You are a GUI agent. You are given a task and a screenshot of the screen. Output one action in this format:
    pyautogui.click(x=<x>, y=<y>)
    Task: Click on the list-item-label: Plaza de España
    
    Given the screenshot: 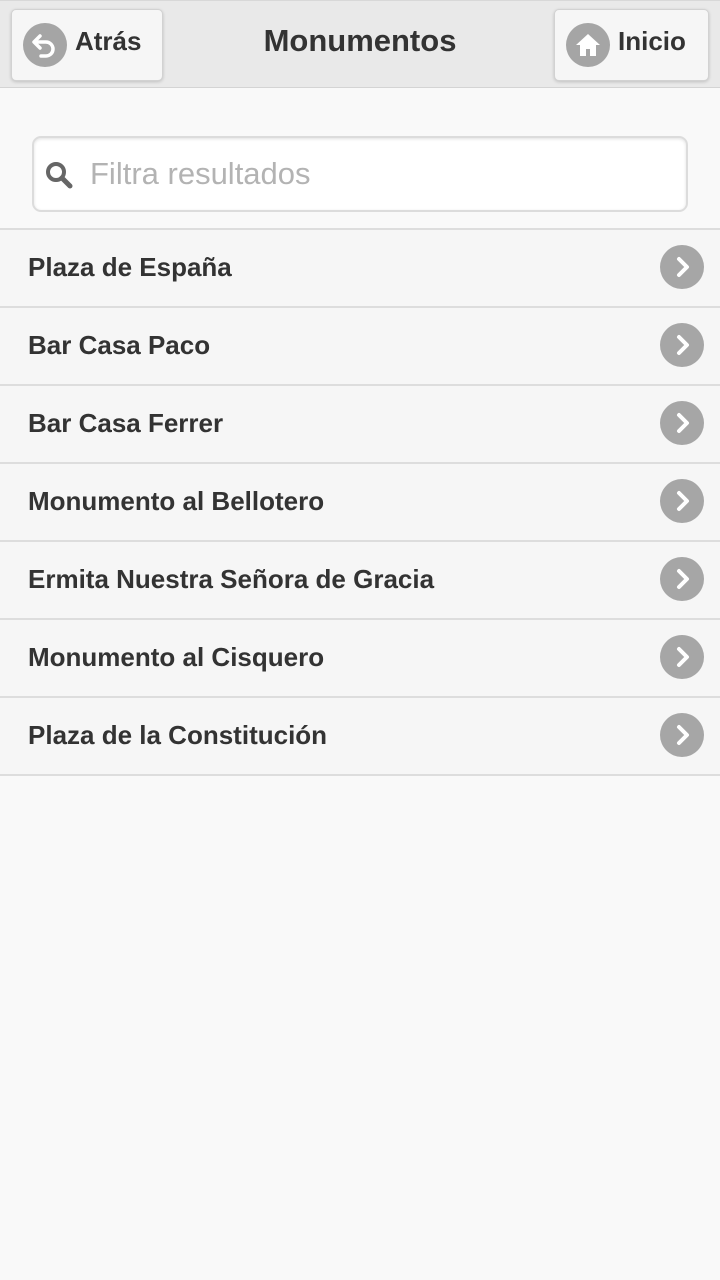 What is the action you would take?
    pyautogui.click(x=130, y=267)
    